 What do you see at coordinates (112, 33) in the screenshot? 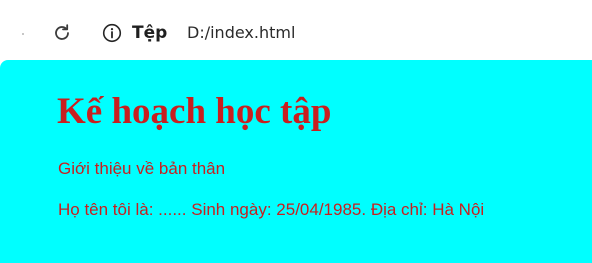
I see `info-circle-icon` at bounding box center [112, 33].